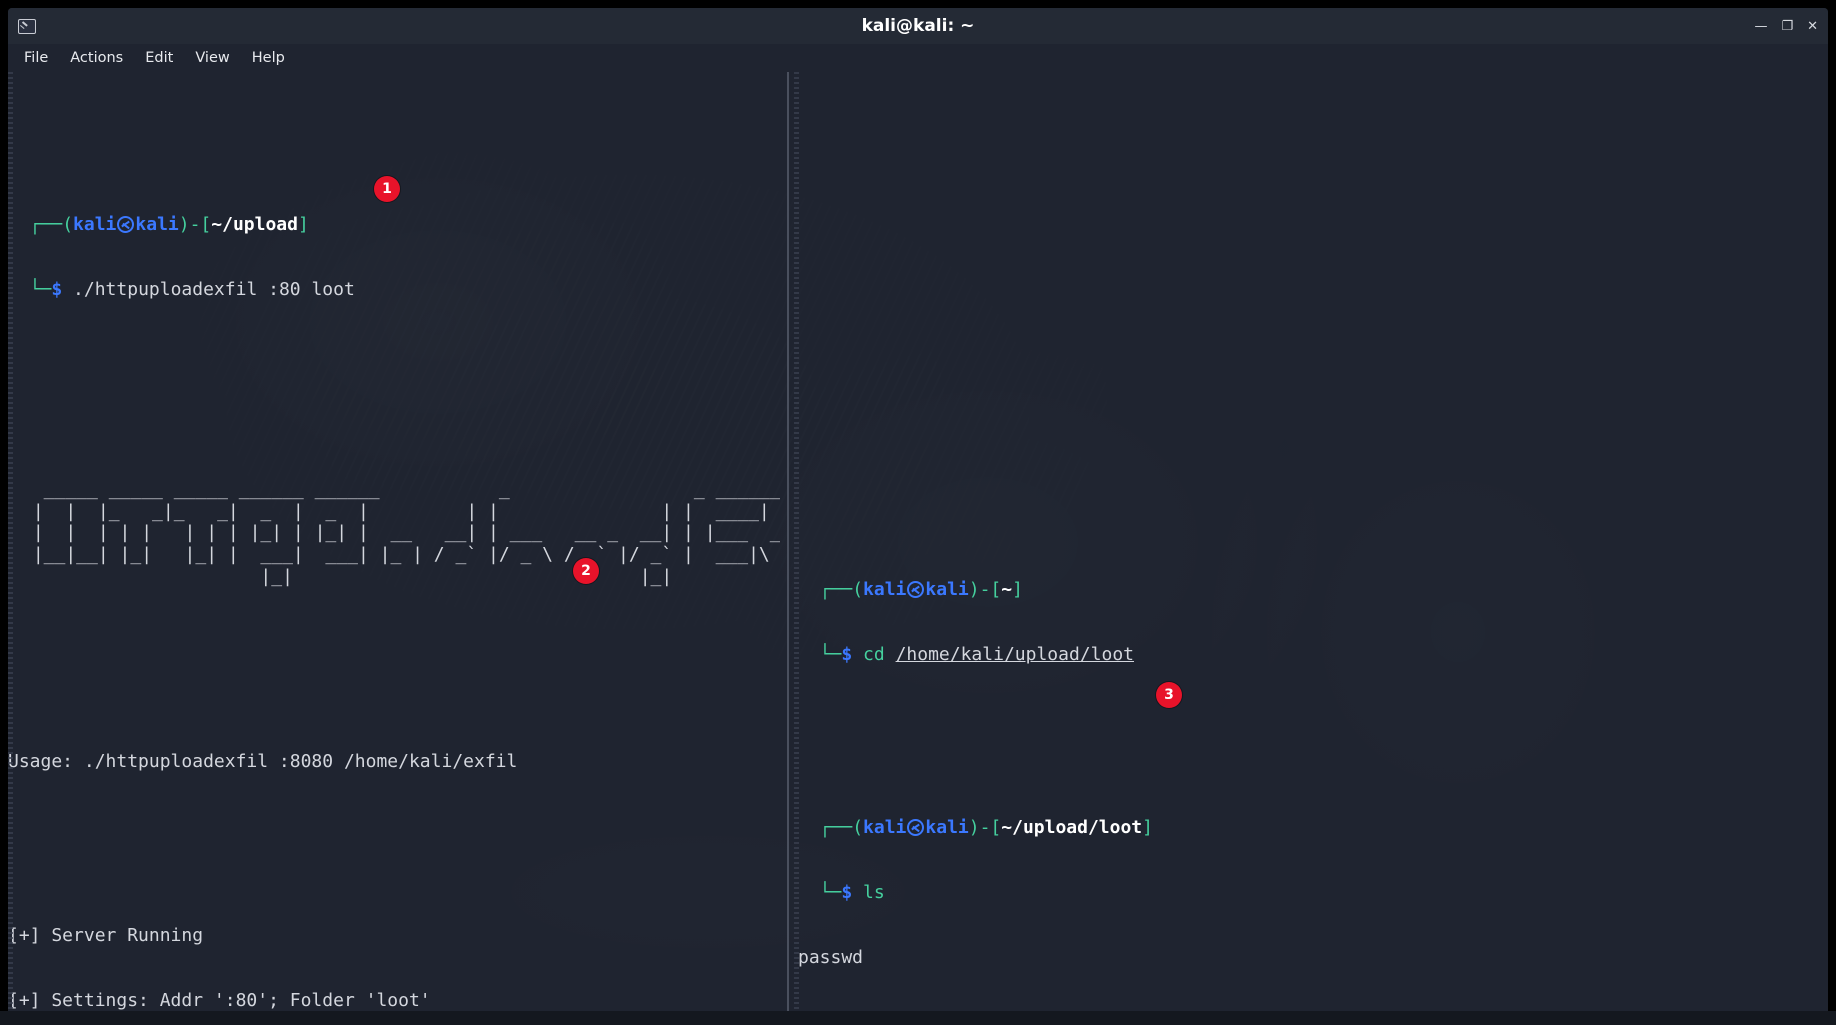 The image size is (1836, 1025). Describe the element at coordinates (874, 654) in the screenshot. I see `cd-command-name: cd` at that location.